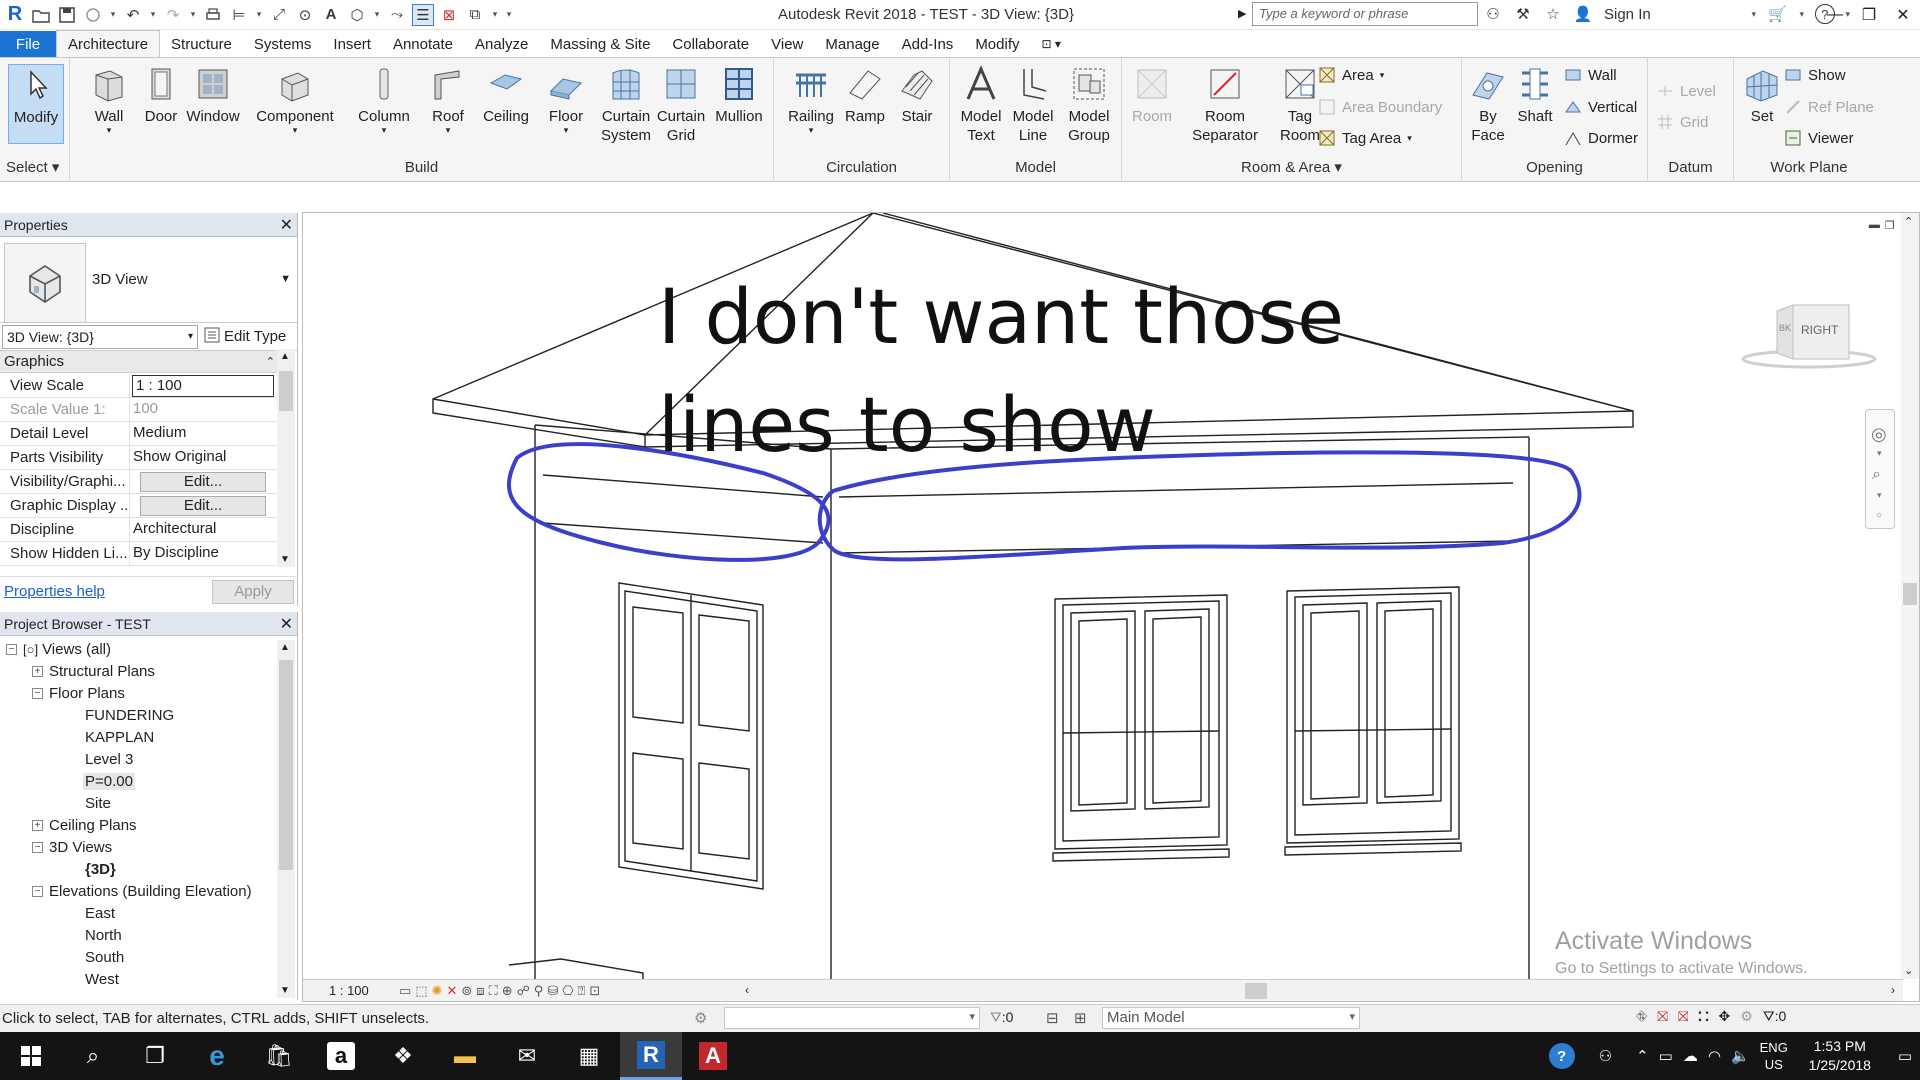 This screenshot has height=1080, width=1920. Describe the element at coordinates (1754, 14) in the screenshot. I see `sign-in-dropdown-icon: ▾` at that location.